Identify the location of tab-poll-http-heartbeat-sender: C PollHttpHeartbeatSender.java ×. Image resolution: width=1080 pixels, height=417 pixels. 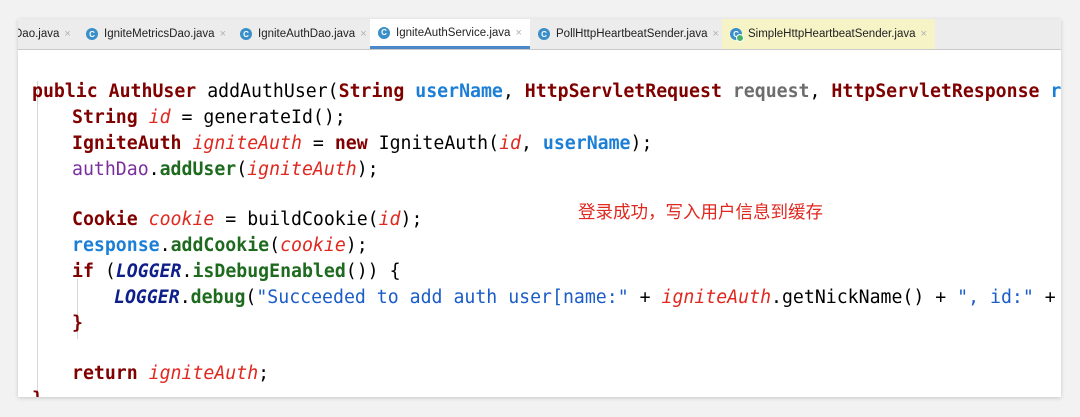
(628, 34).